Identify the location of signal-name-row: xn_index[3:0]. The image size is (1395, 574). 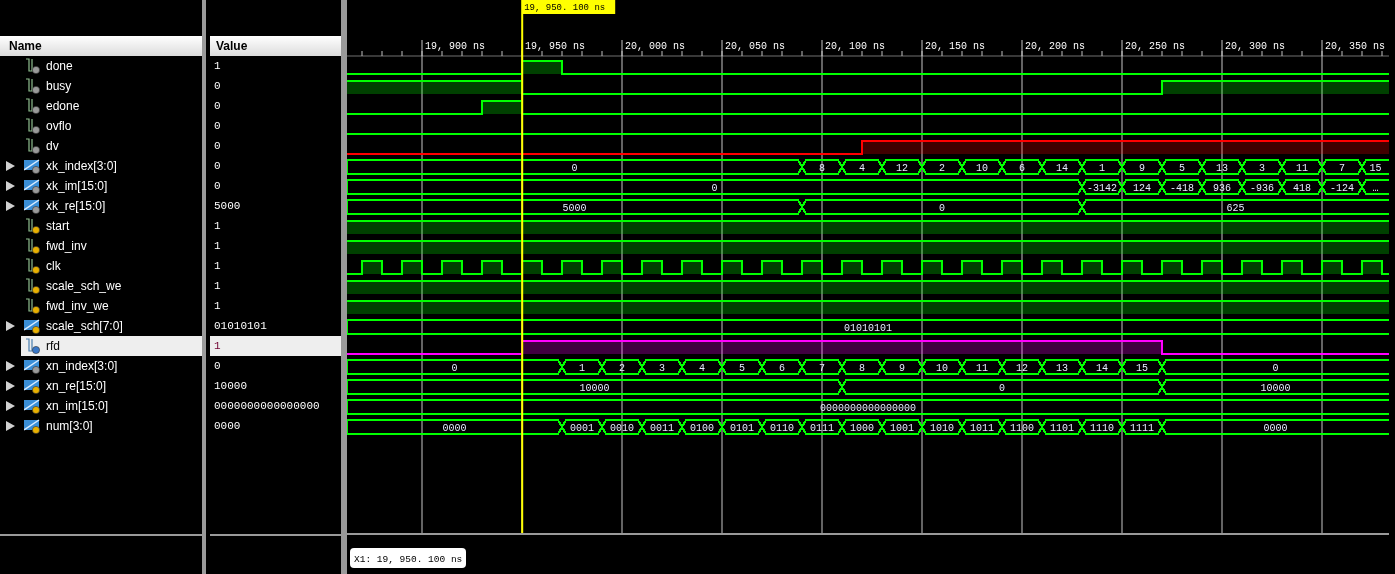
(111, 366).